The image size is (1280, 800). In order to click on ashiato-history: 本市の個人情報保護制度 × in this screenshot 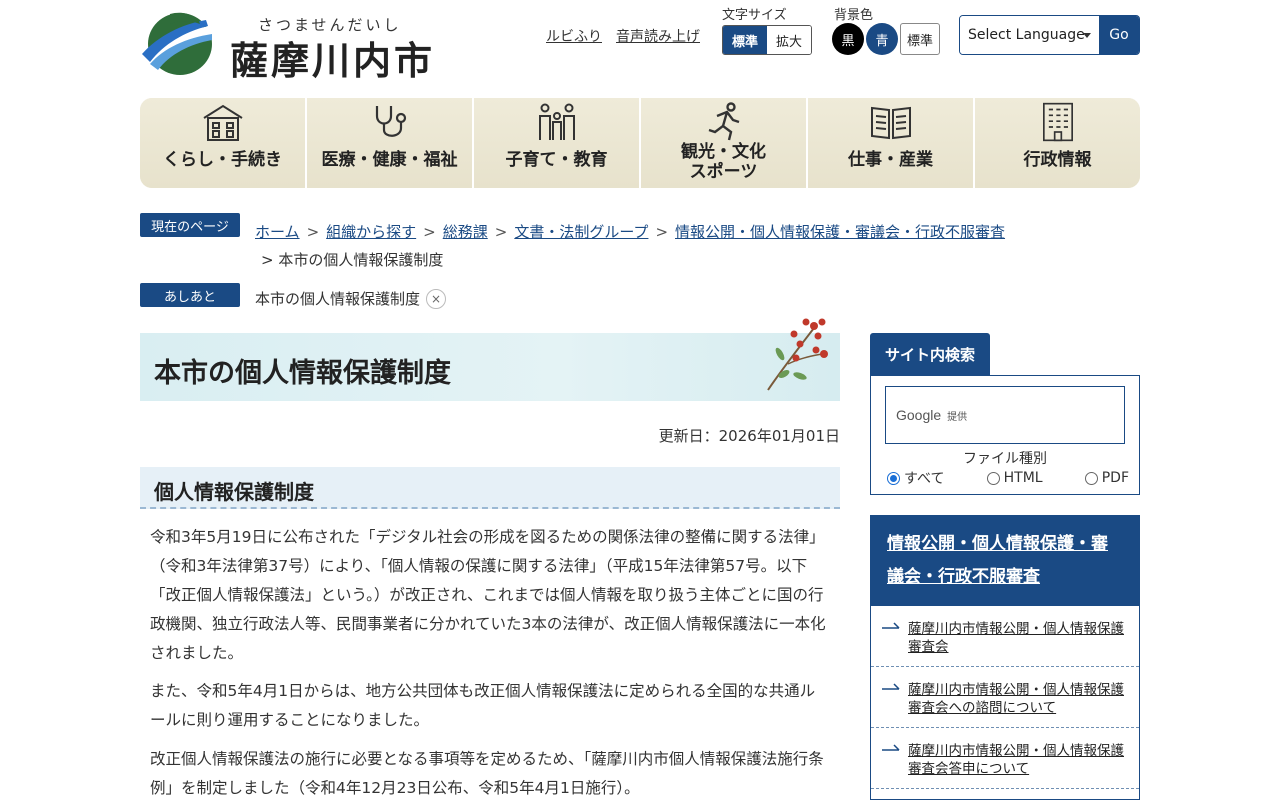, I will do `click(351, 298)`.